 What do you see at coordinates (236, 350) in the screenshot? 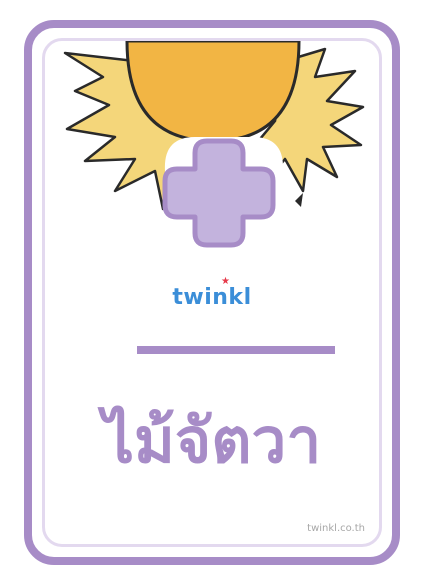
I see `divider-line` at bounding box center [236, 350].